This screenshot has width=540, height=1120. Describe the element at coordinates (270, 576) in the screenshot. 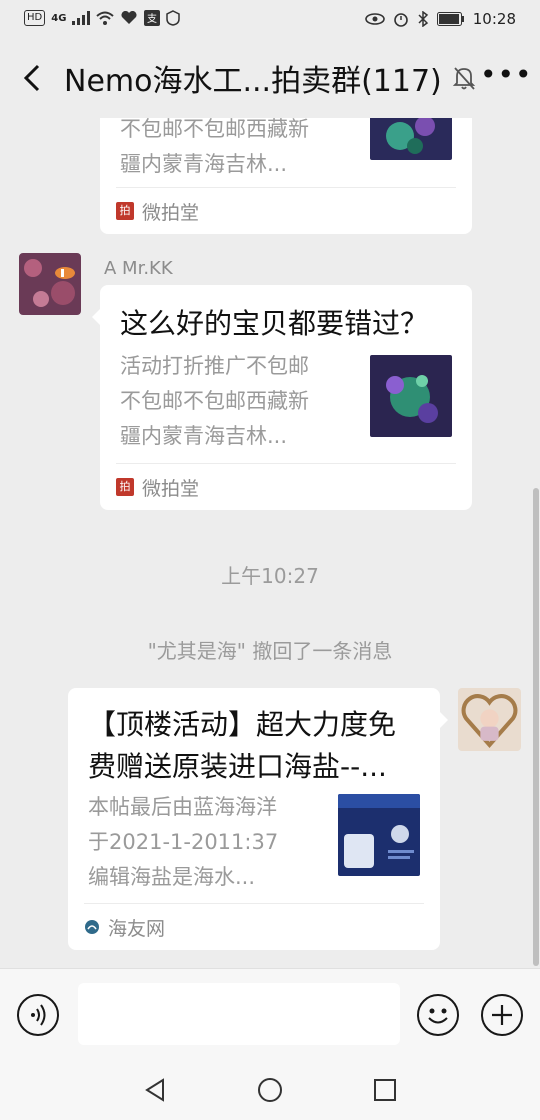

I see `timestamp: 上午10:27` at that location.